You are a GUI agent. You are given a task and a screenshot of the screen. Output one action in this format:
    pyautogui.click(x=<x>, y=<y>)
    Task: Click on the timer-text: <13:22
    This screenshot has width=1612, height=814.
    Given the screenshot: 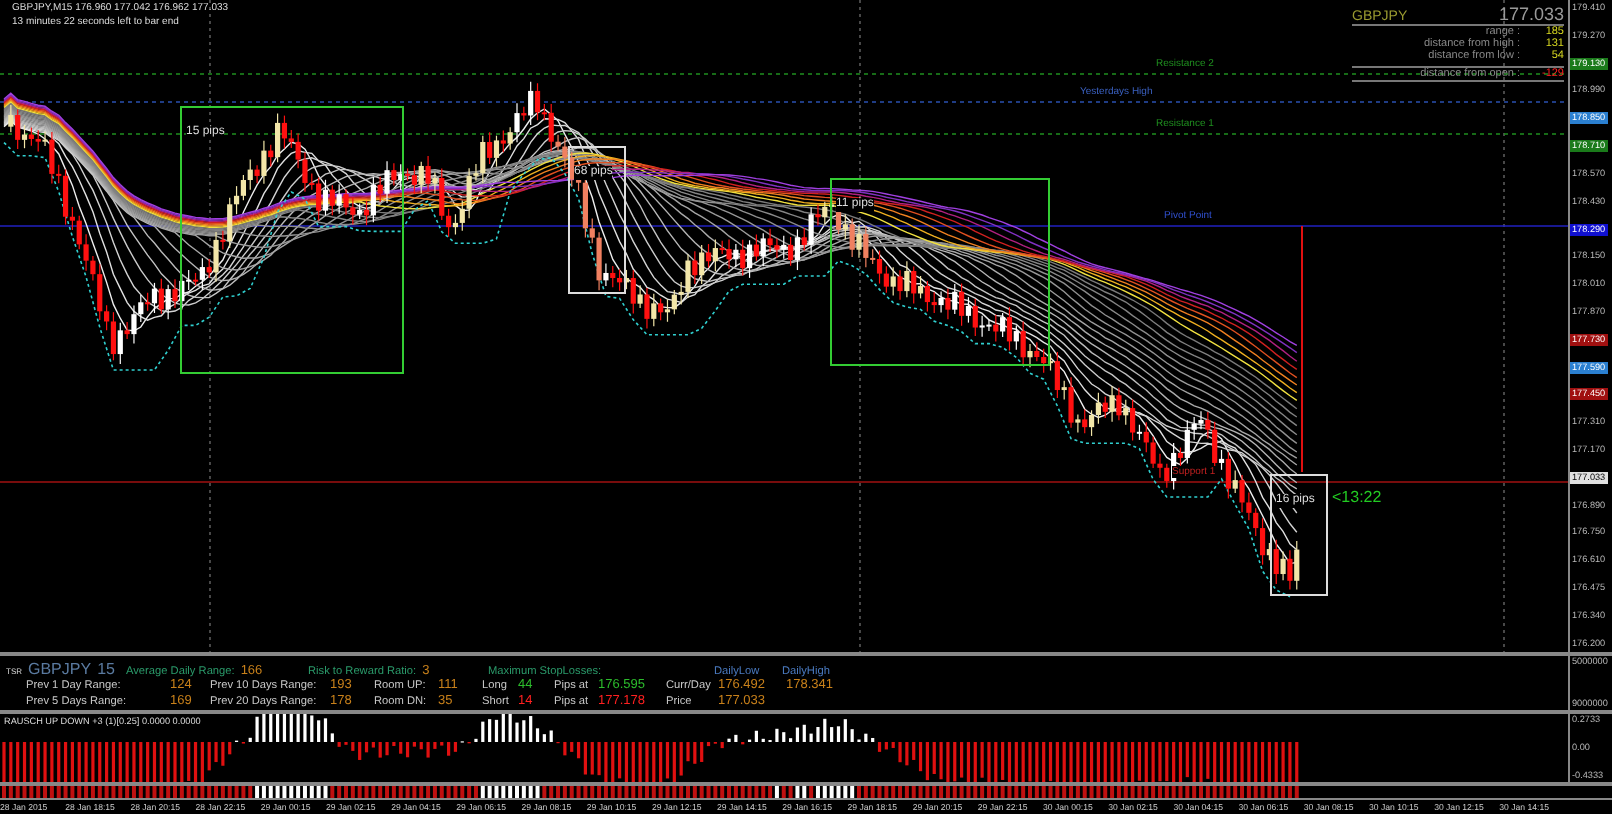 What is the action you would take?
    pyautogui.click(x=1357, y=497)
    